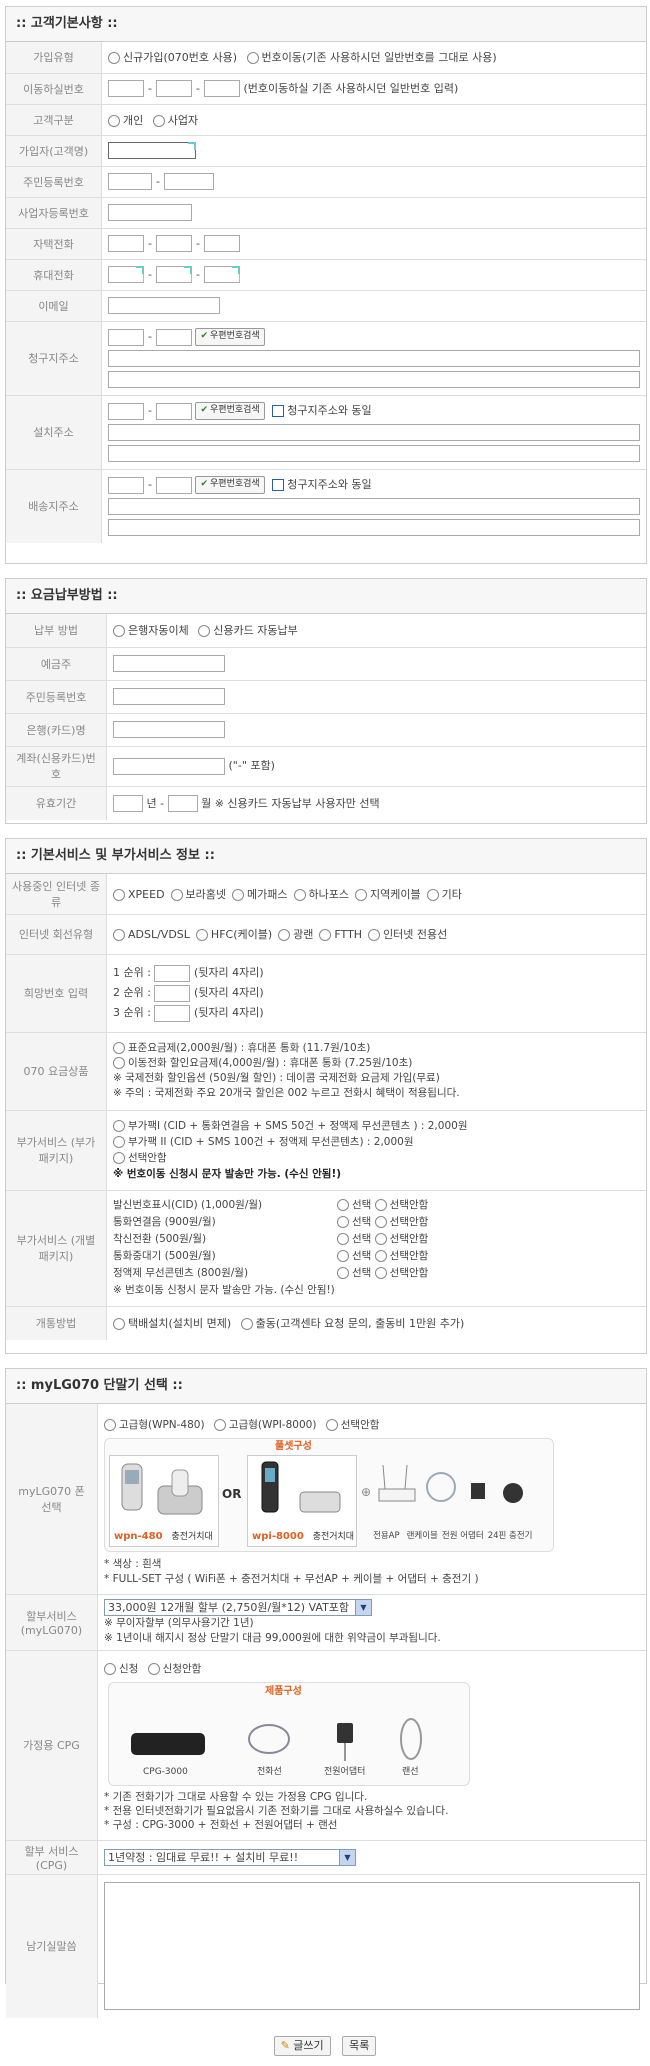 The width and height of the screenshot is (650, 2066). Describe the element at coordinates (119, 1324) in the screenshot. I see `open-delivery-radio` at that location.